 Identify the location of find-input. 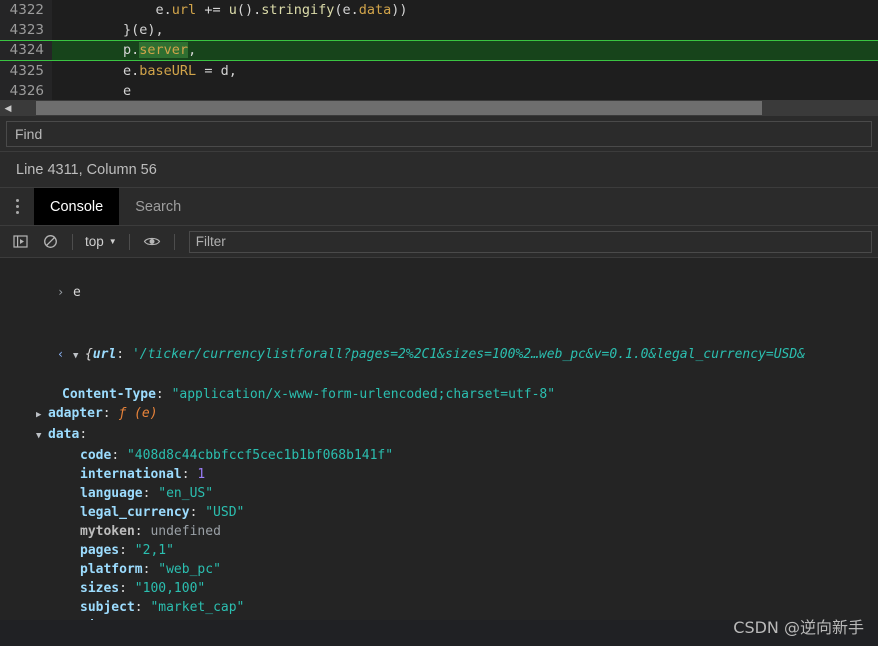
(439, 133).